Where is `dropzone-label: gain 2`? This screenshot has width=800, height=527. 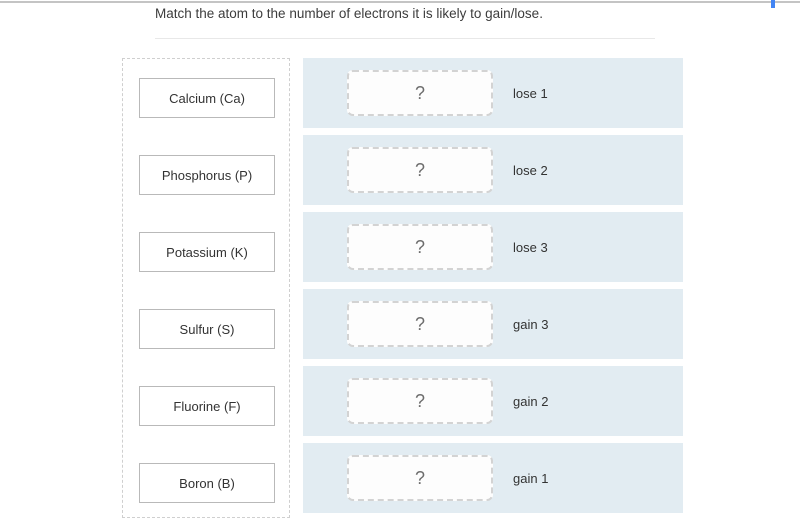
dropzone-label: gain 2 is located at coordinates (531, 401).